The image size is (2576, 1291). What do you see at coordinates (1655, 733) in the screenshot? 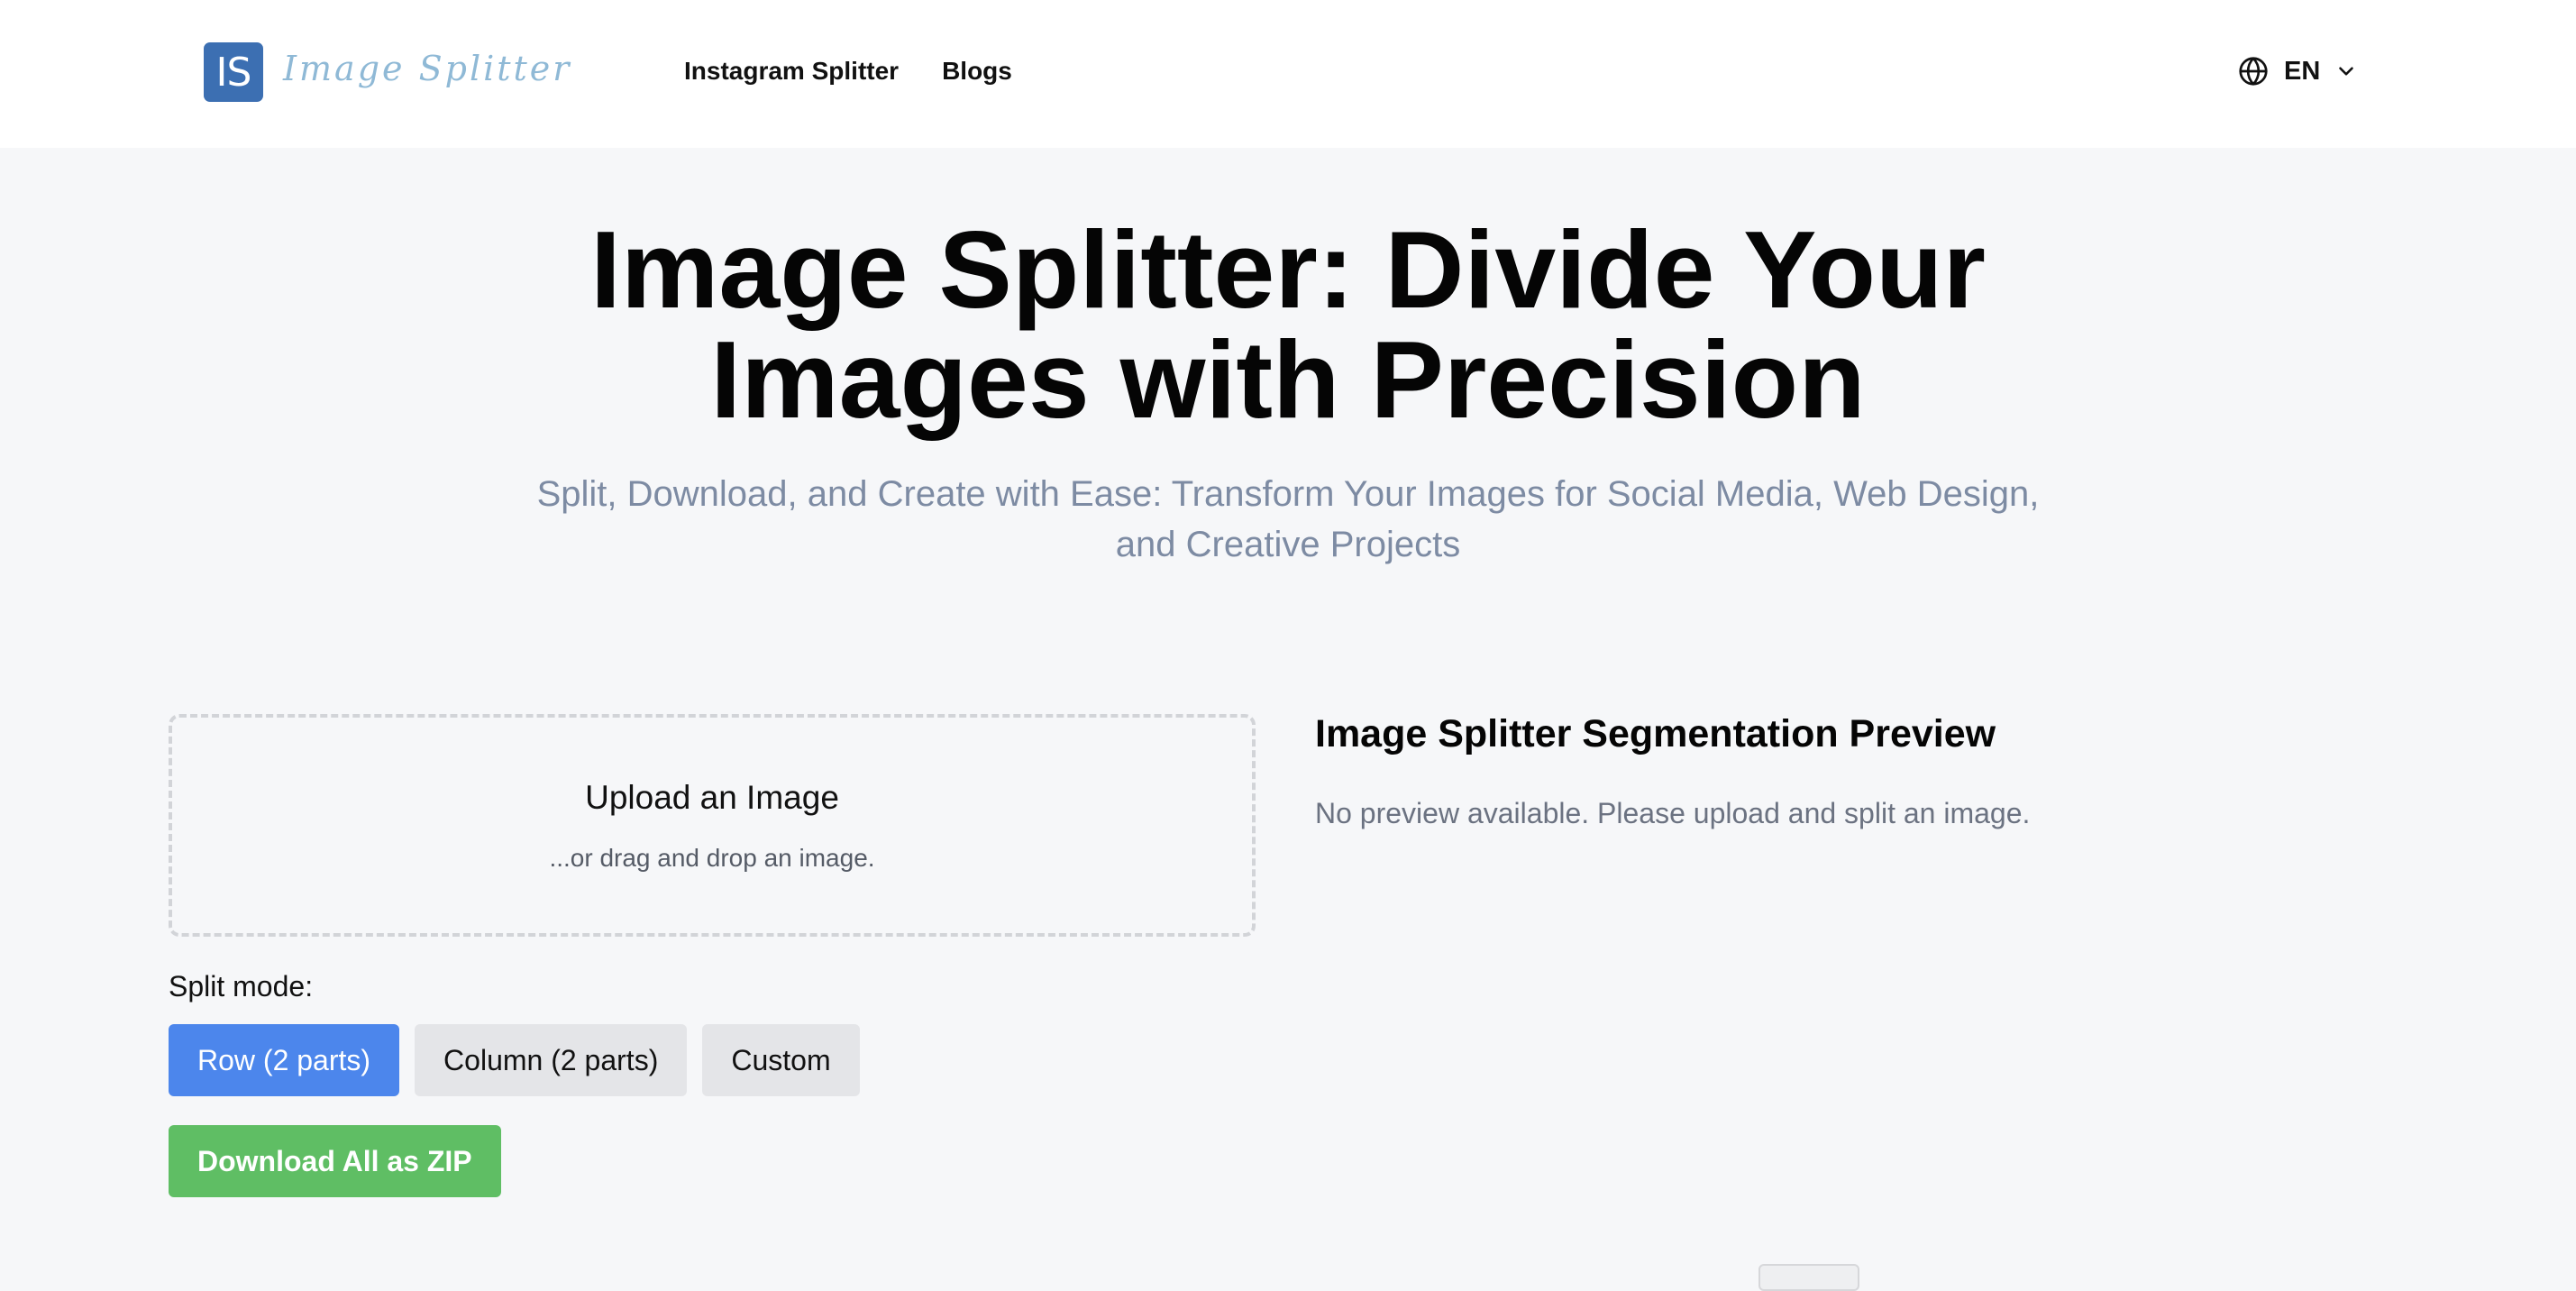
I see `preview-title: Image Splitter Segmentation Preview` at bounding box center [1655, 733].